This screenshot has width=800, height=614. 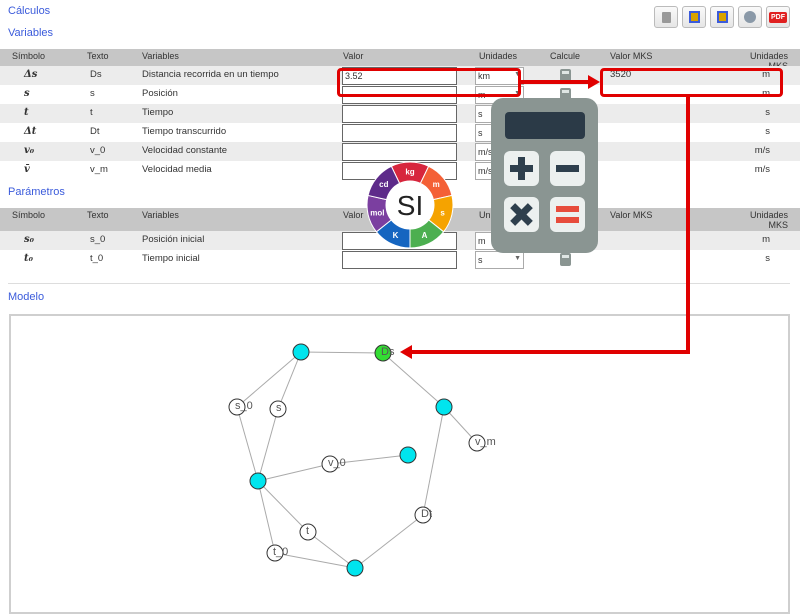 What do you see at coordinates (30, 33) in the screenshot?
I see `section-variables: Variables` at bounding box center [30, 33].